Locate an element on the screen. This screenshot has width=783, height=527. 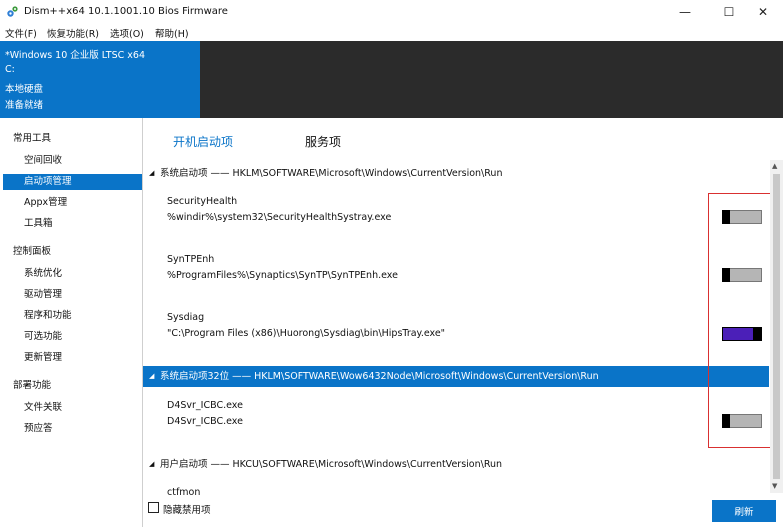
sidebar-item-programs: 程序和功能 is located at coordinates (72, 316).